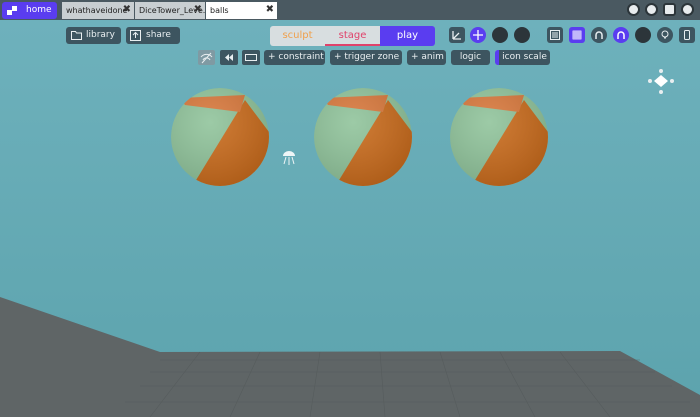 The height and width of the screenshot is (417, 700). What do you see at coordinates (206, 57) in the screenshot?
I see `wifi-icon` at bounding box center [206, 57].